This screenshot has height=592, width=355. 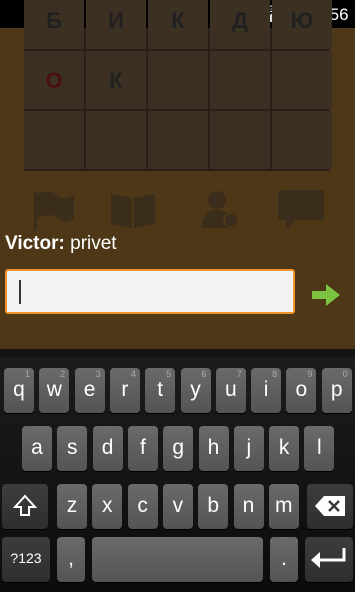 I want to click on key-y: y6, so click(x=195, y=390).